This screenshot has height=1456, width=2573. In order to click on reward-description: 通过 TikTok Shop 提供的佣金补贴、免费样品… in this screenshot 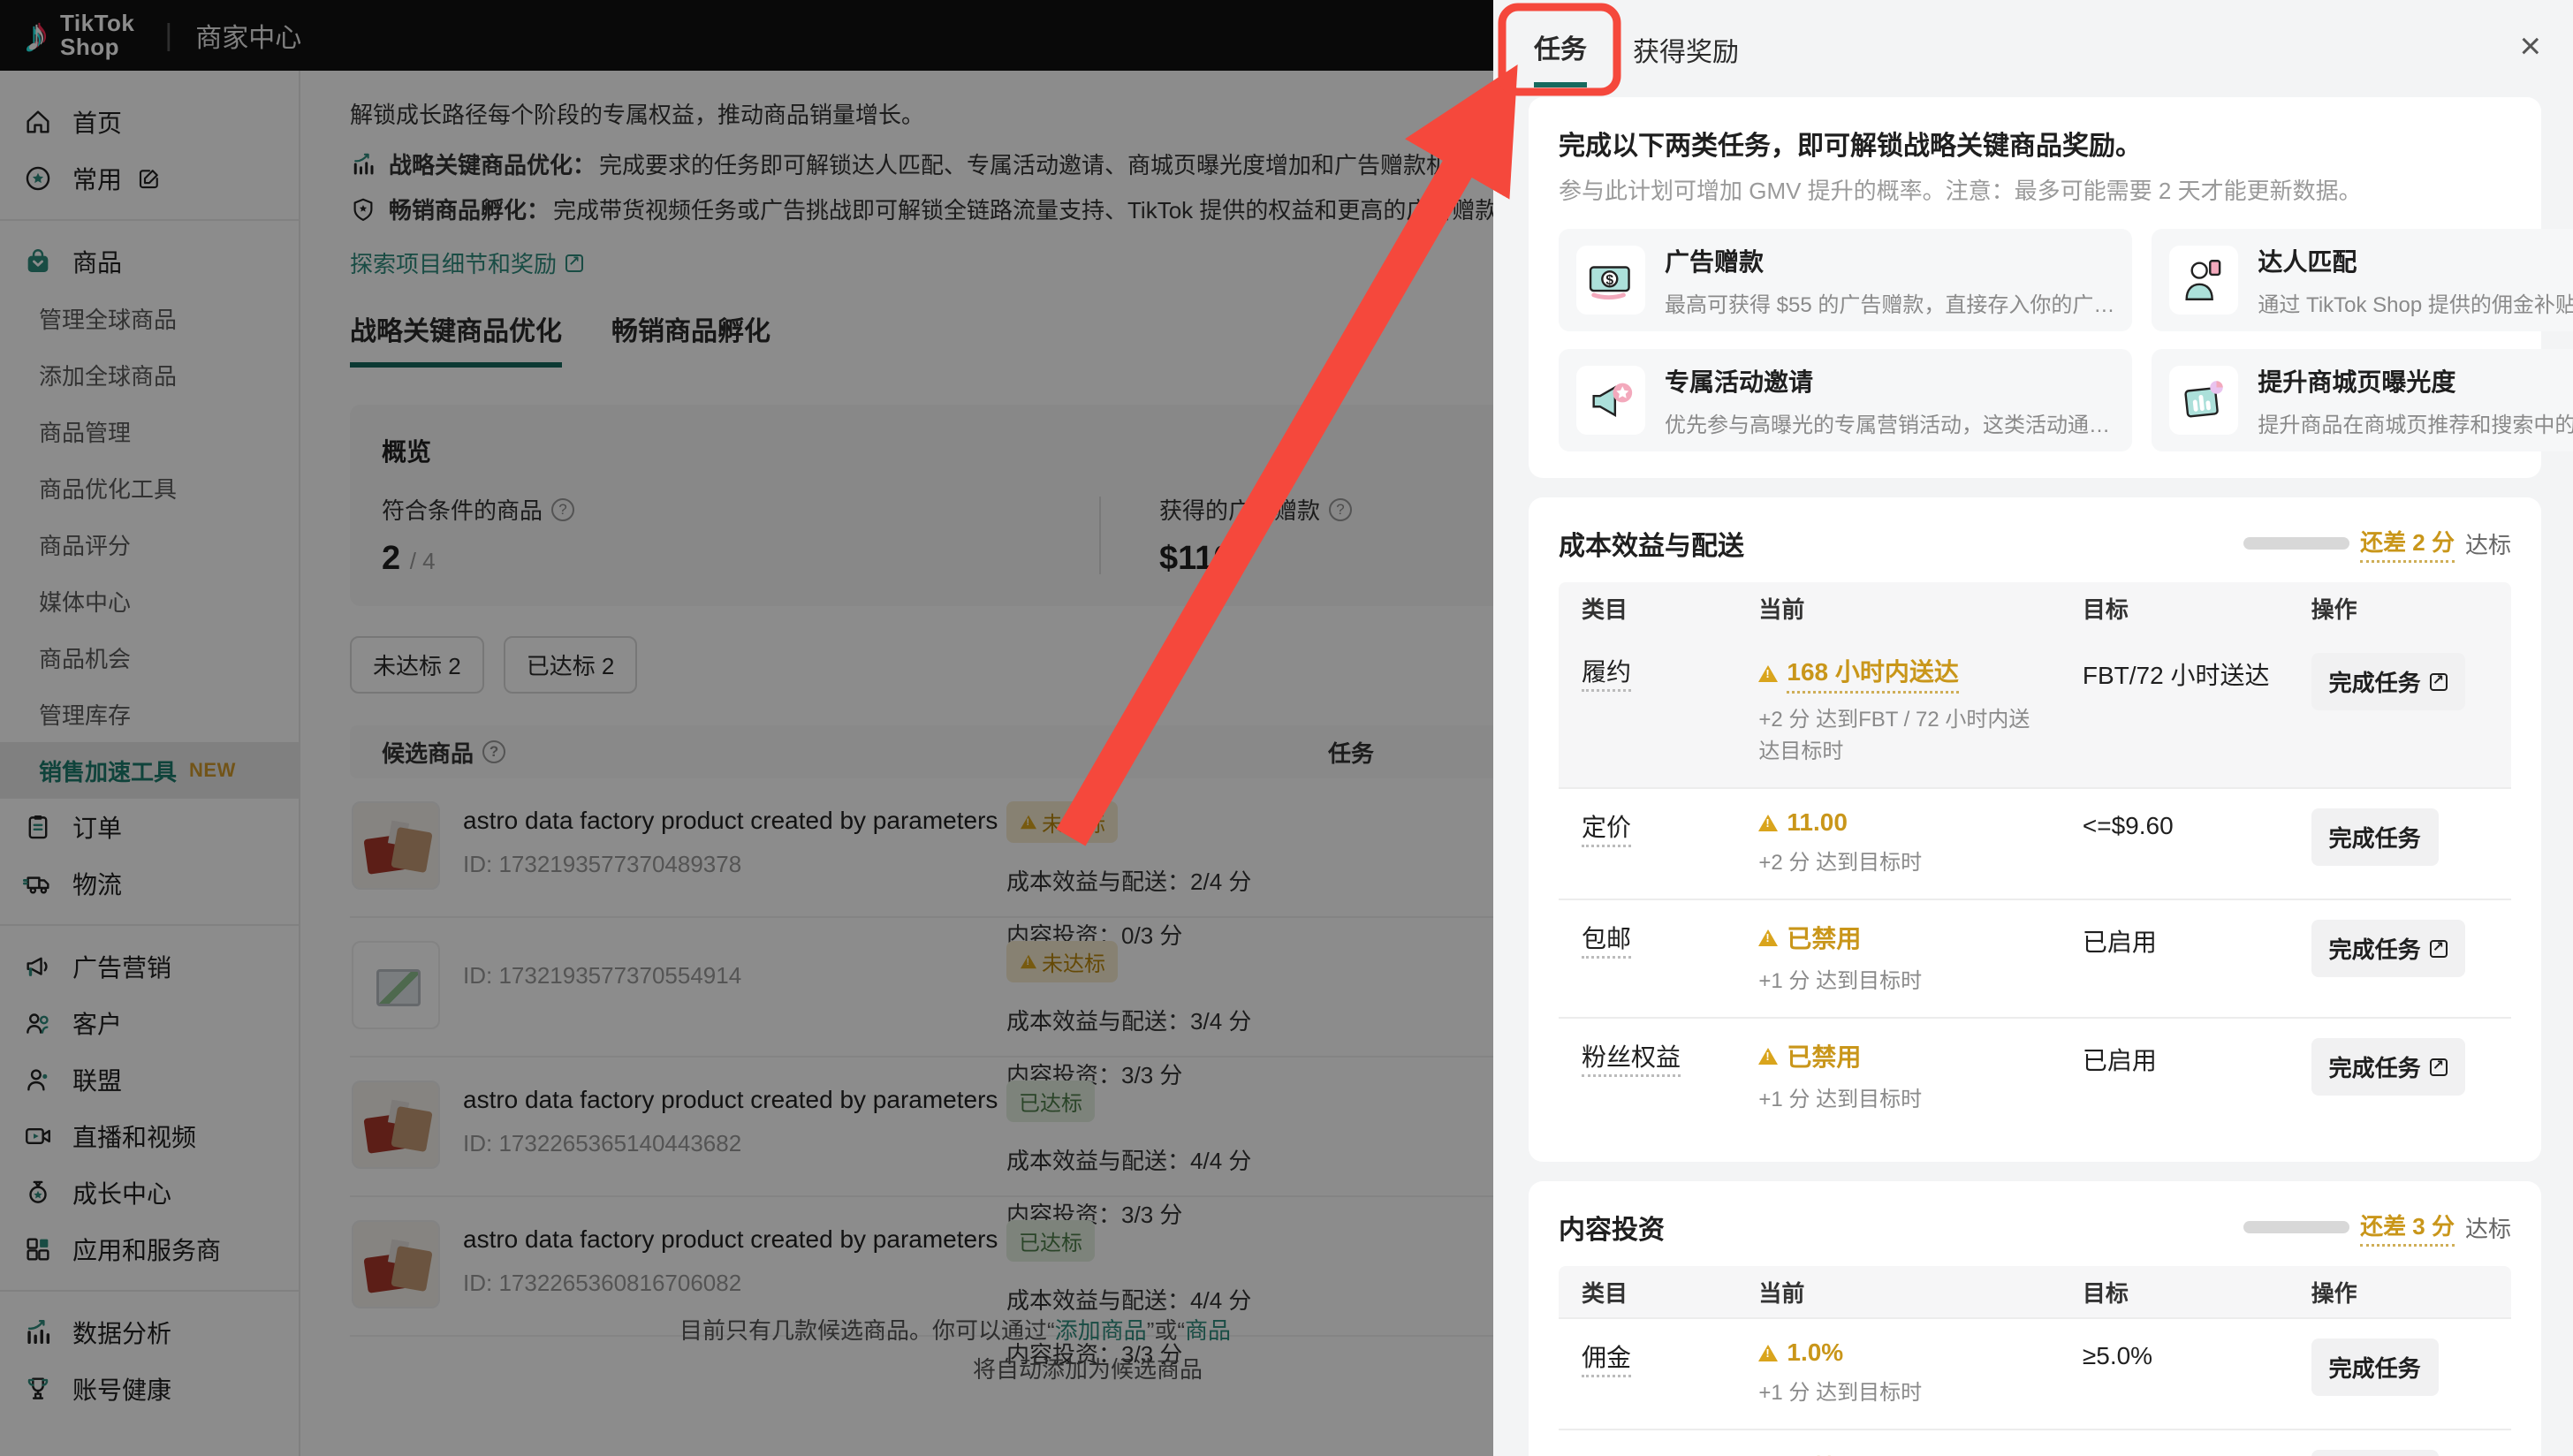, I will do `click(2415, 304)`.